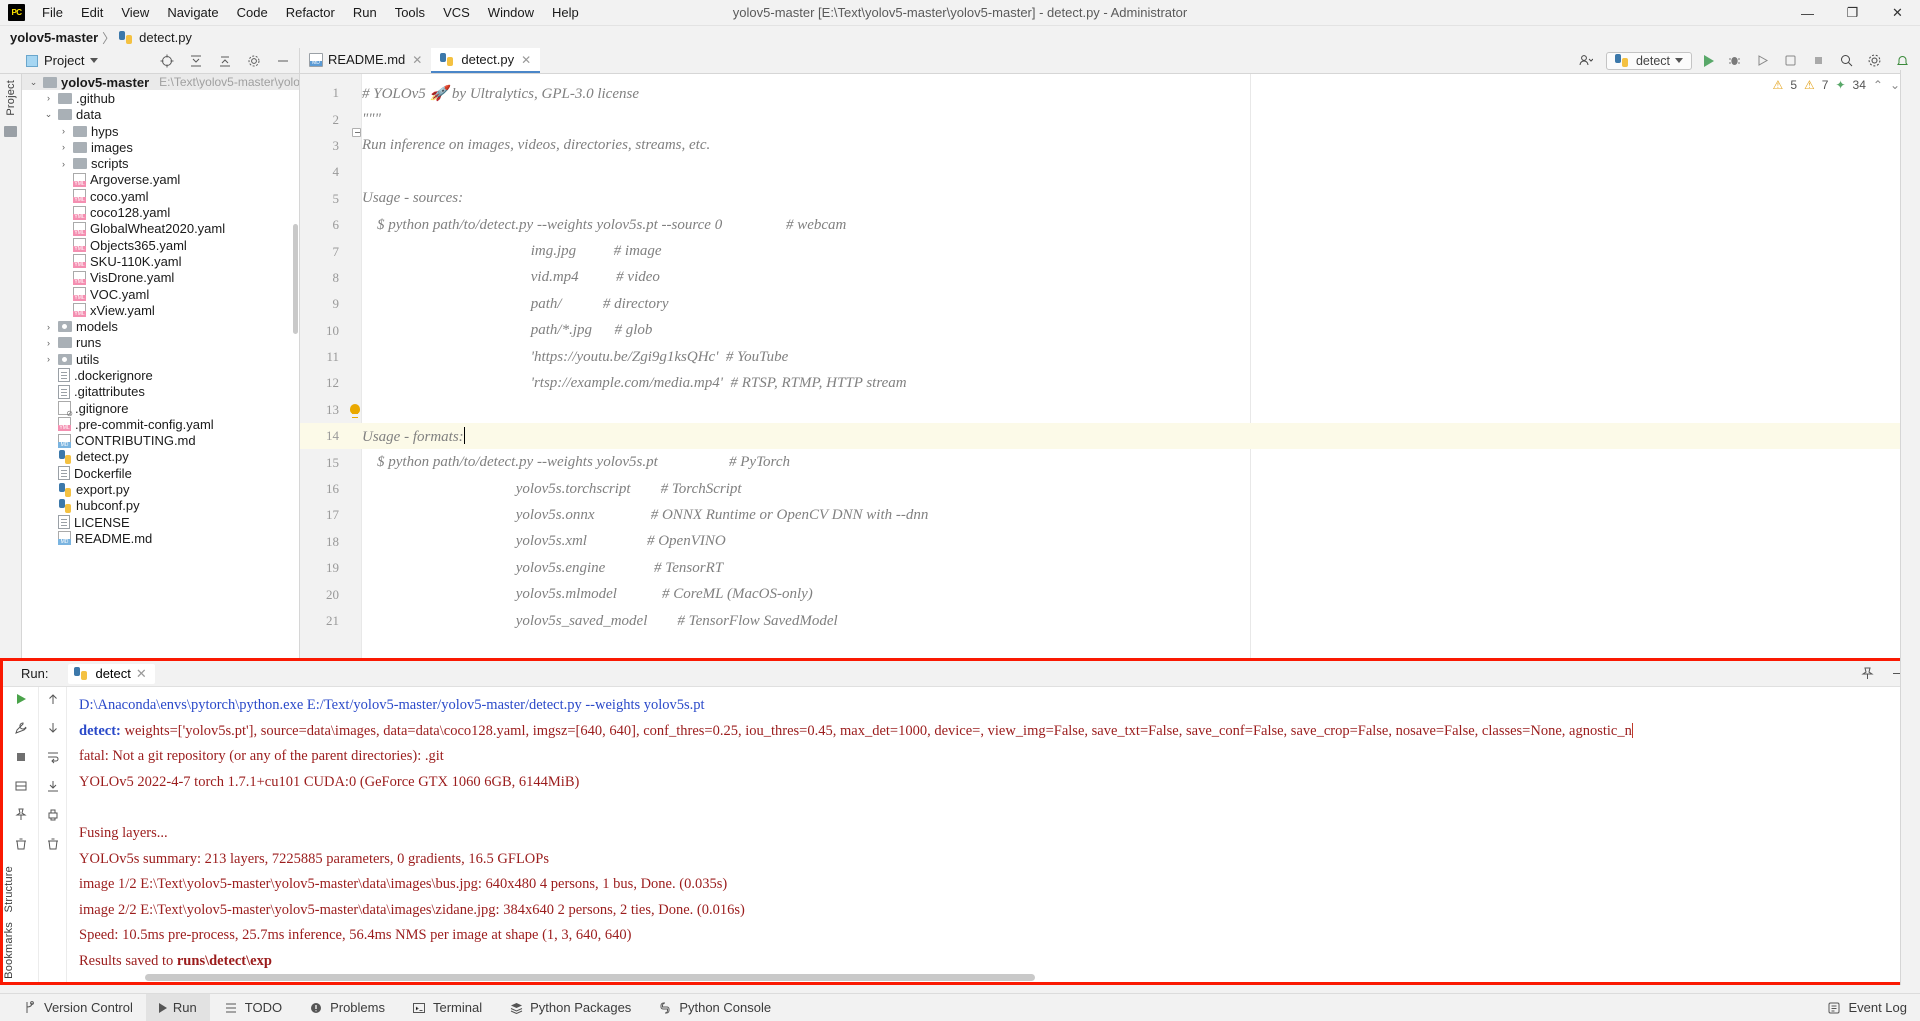 The height and width of the screenshot is (1021, 1920). What do you see at coordinates (53, 757) in the screenshot?
I see `soft-wrap-icon` at bounding box center [53, 757].